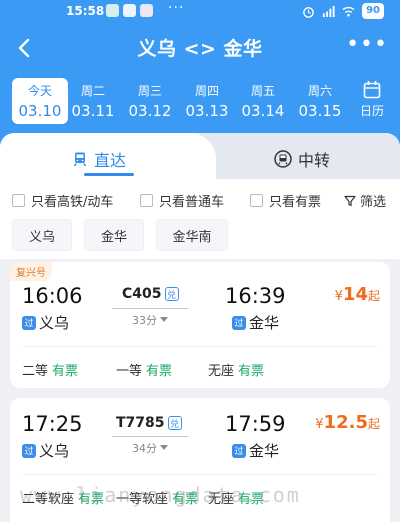 This screenshot has height=522, width=400. I want to click on title-bar: 义乌 <> 金华 •••, so click(200, 48).